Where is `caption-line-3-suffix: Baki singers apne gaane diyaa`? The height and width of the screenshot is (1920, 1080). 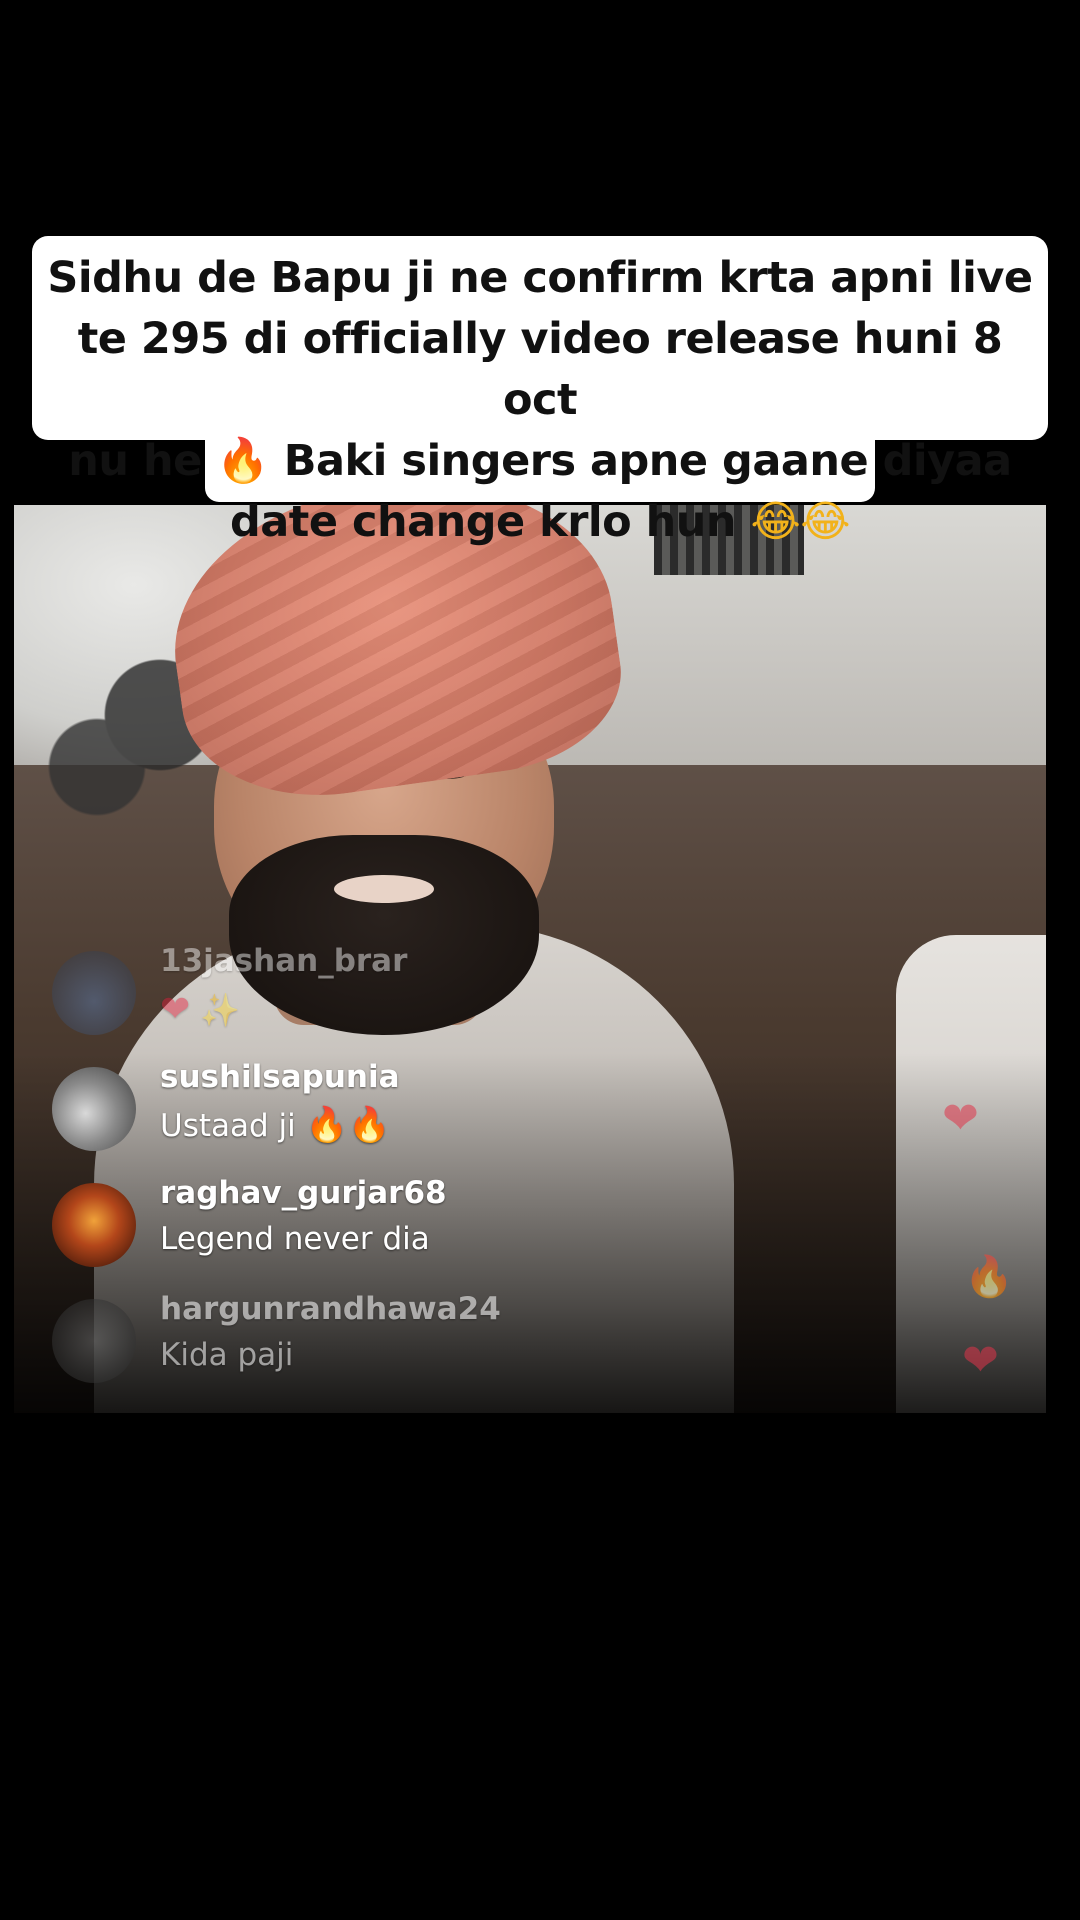
caption-line-3-suffix: Baki singers apne gaane diyaa is located at coordinates (640, 461).